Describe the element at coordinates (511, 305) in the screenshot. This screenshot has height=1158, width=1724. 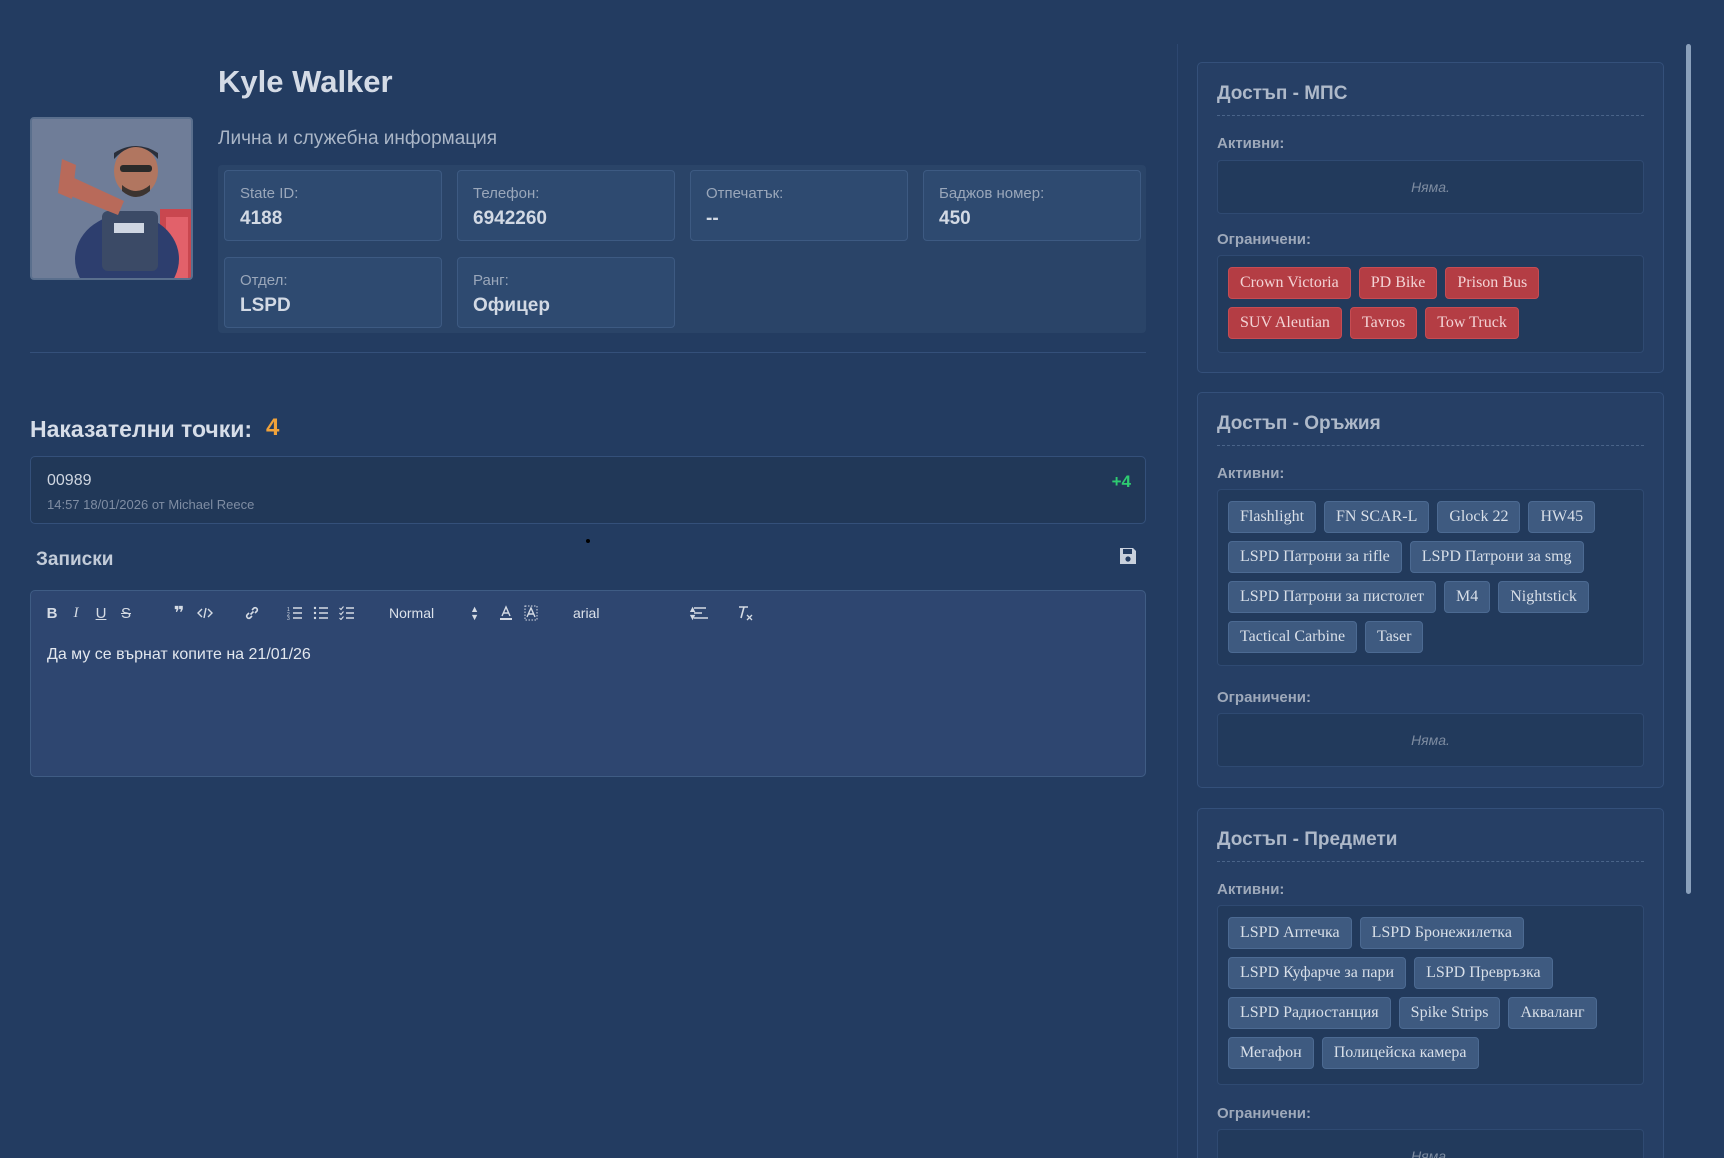
I see `info-value: Офицер` at that location.